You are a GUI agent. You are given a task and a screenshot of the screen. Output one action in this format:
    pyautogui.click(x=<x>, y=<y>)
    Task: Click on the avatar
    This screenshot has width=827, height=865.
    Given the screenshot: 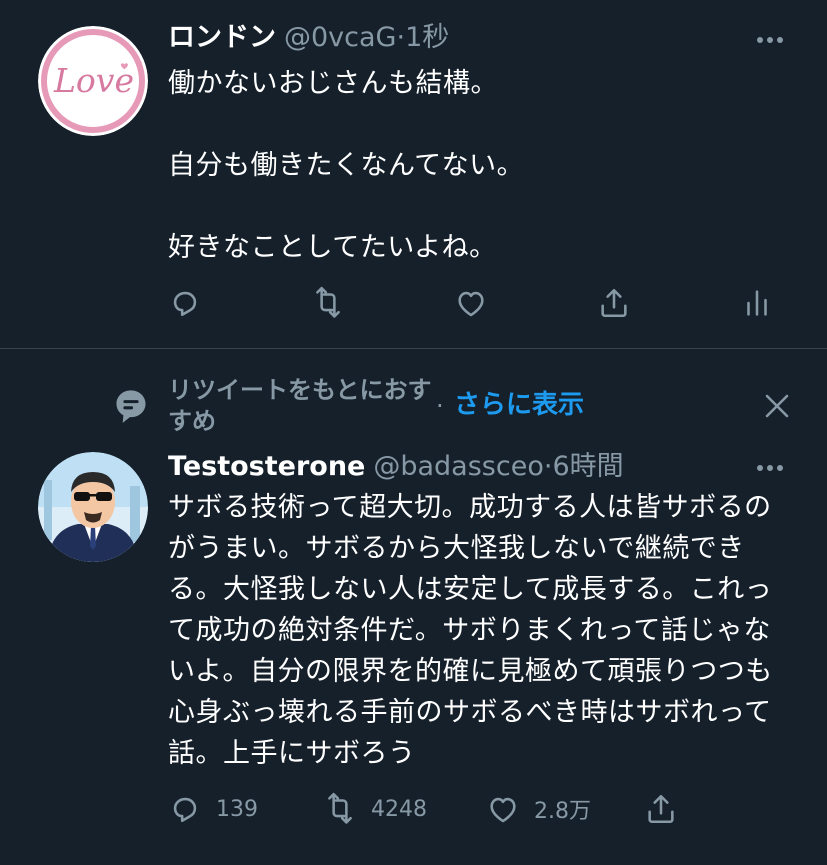 What is the action you would take?
    pyautogui.click(x=93, y=507)
    